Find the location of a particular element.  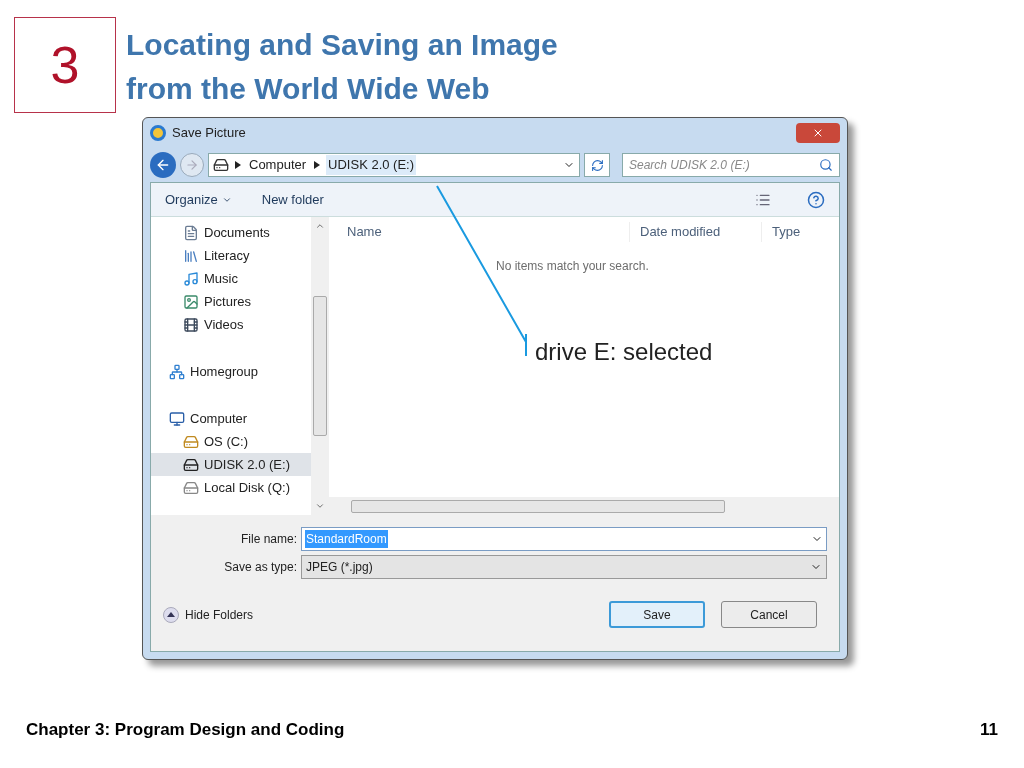

nav-scrollbar is located at coordinates (320, 366).